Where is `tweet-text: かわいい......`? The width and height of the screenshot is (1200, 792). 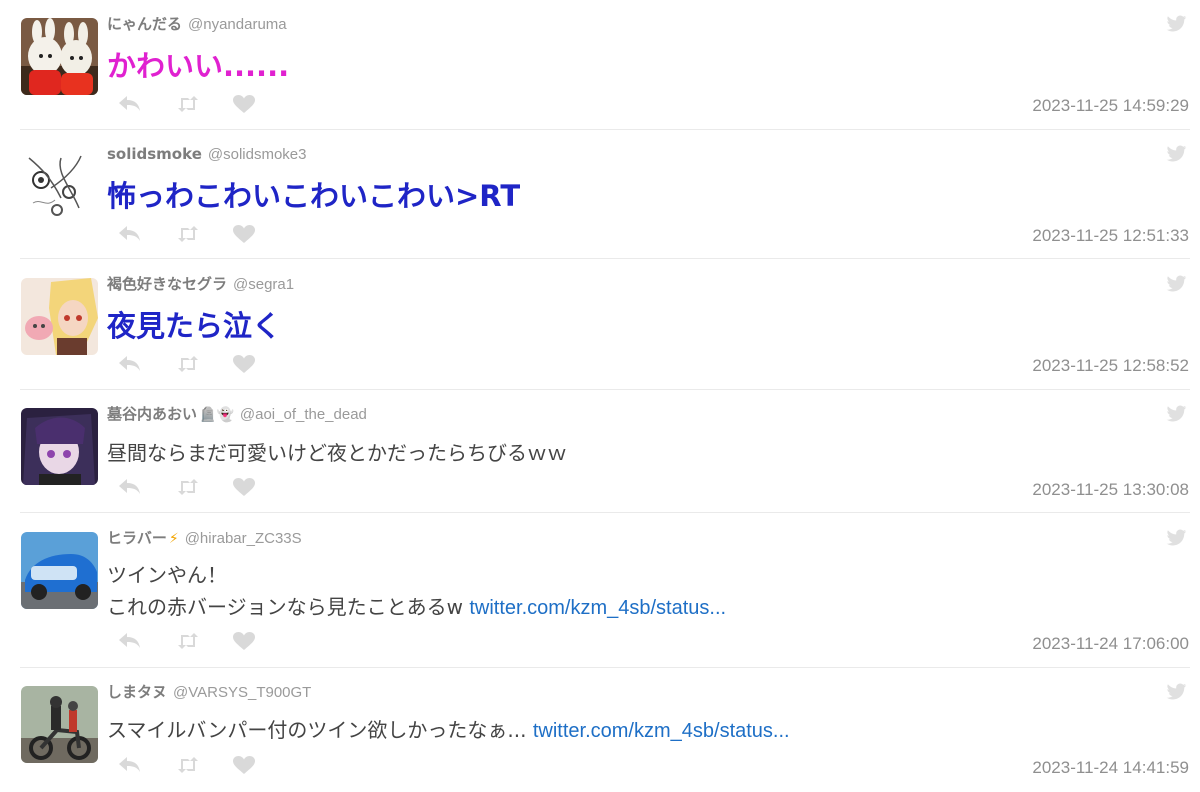
tweet-text: かわいい...... is located at coordinates (198, 66).